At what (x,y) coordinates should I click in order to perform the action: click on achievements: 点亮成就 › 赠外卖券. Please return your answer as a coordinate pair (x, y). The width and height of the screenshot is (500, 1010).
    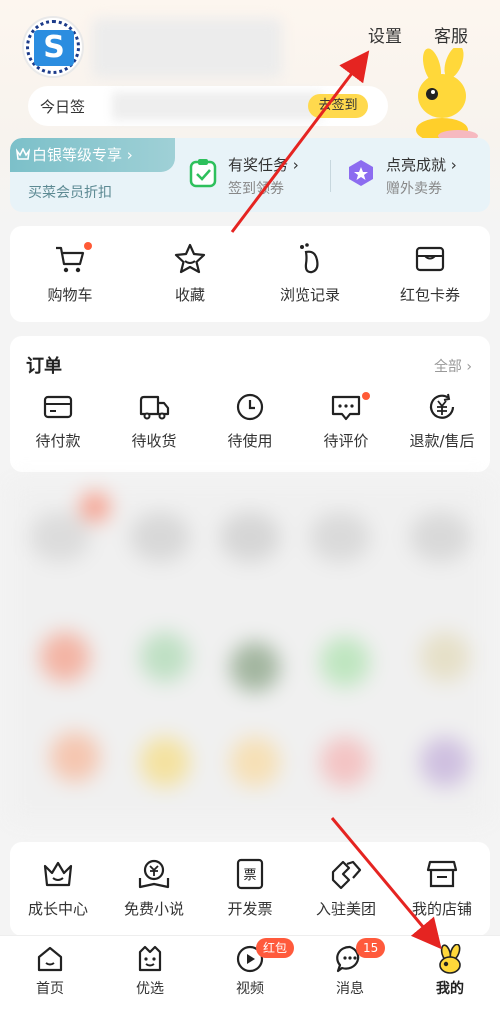
    Looking at the image, I should click on (414, 176).